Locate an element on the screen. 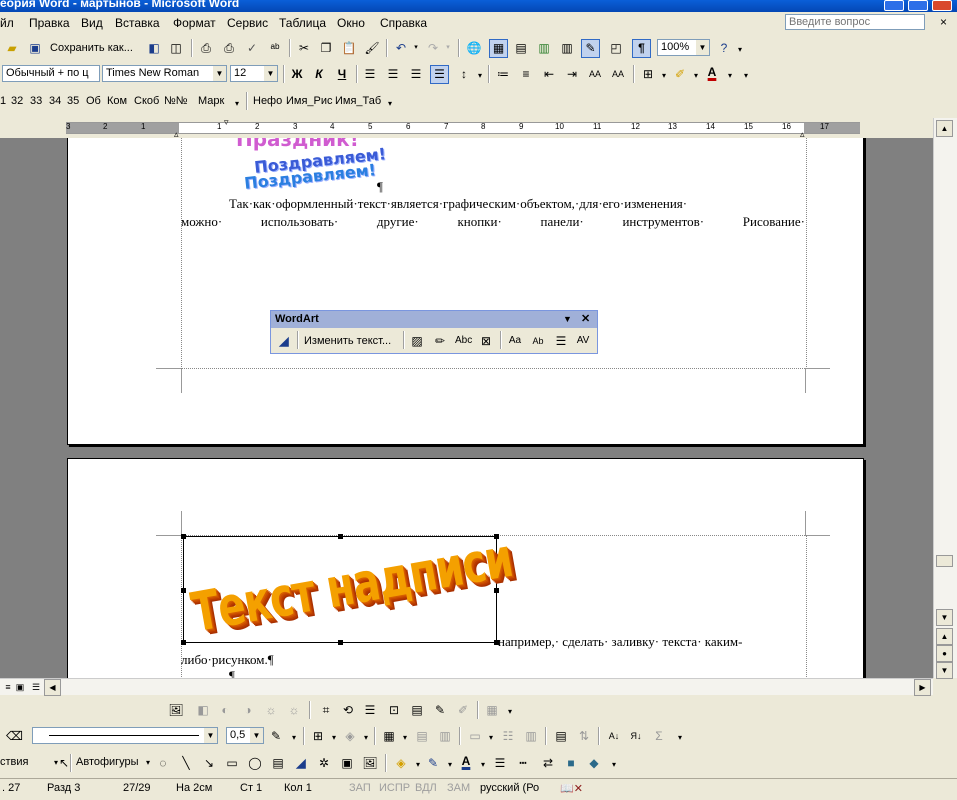 The height and width of the screenshot is (800, 957). research-icon: ◧ is located at coordinates (154, 48).